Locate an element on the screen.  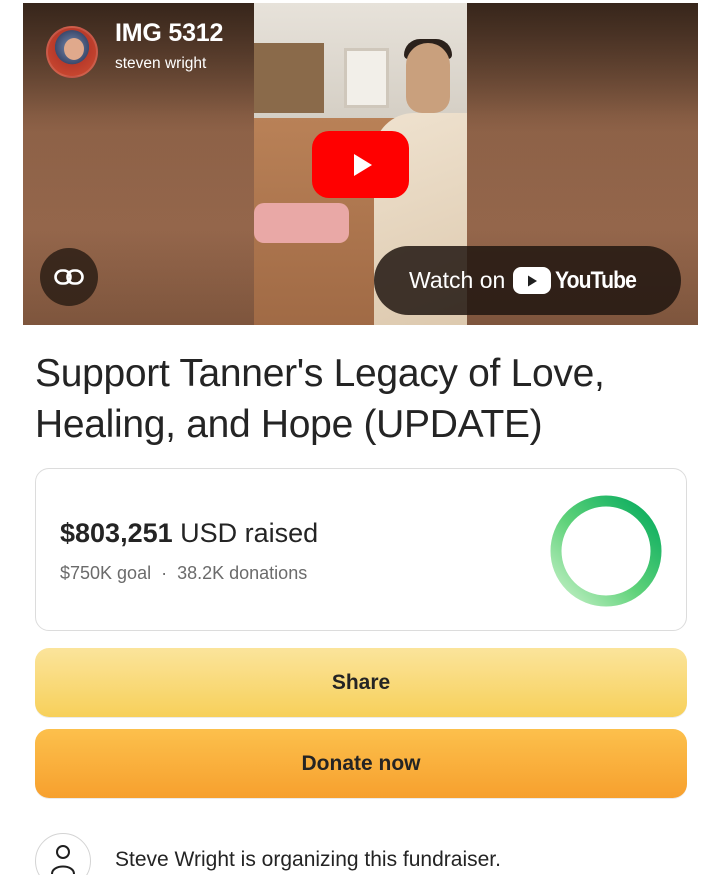
youtube-logo: YouTube is located at coordinates (580, 281).